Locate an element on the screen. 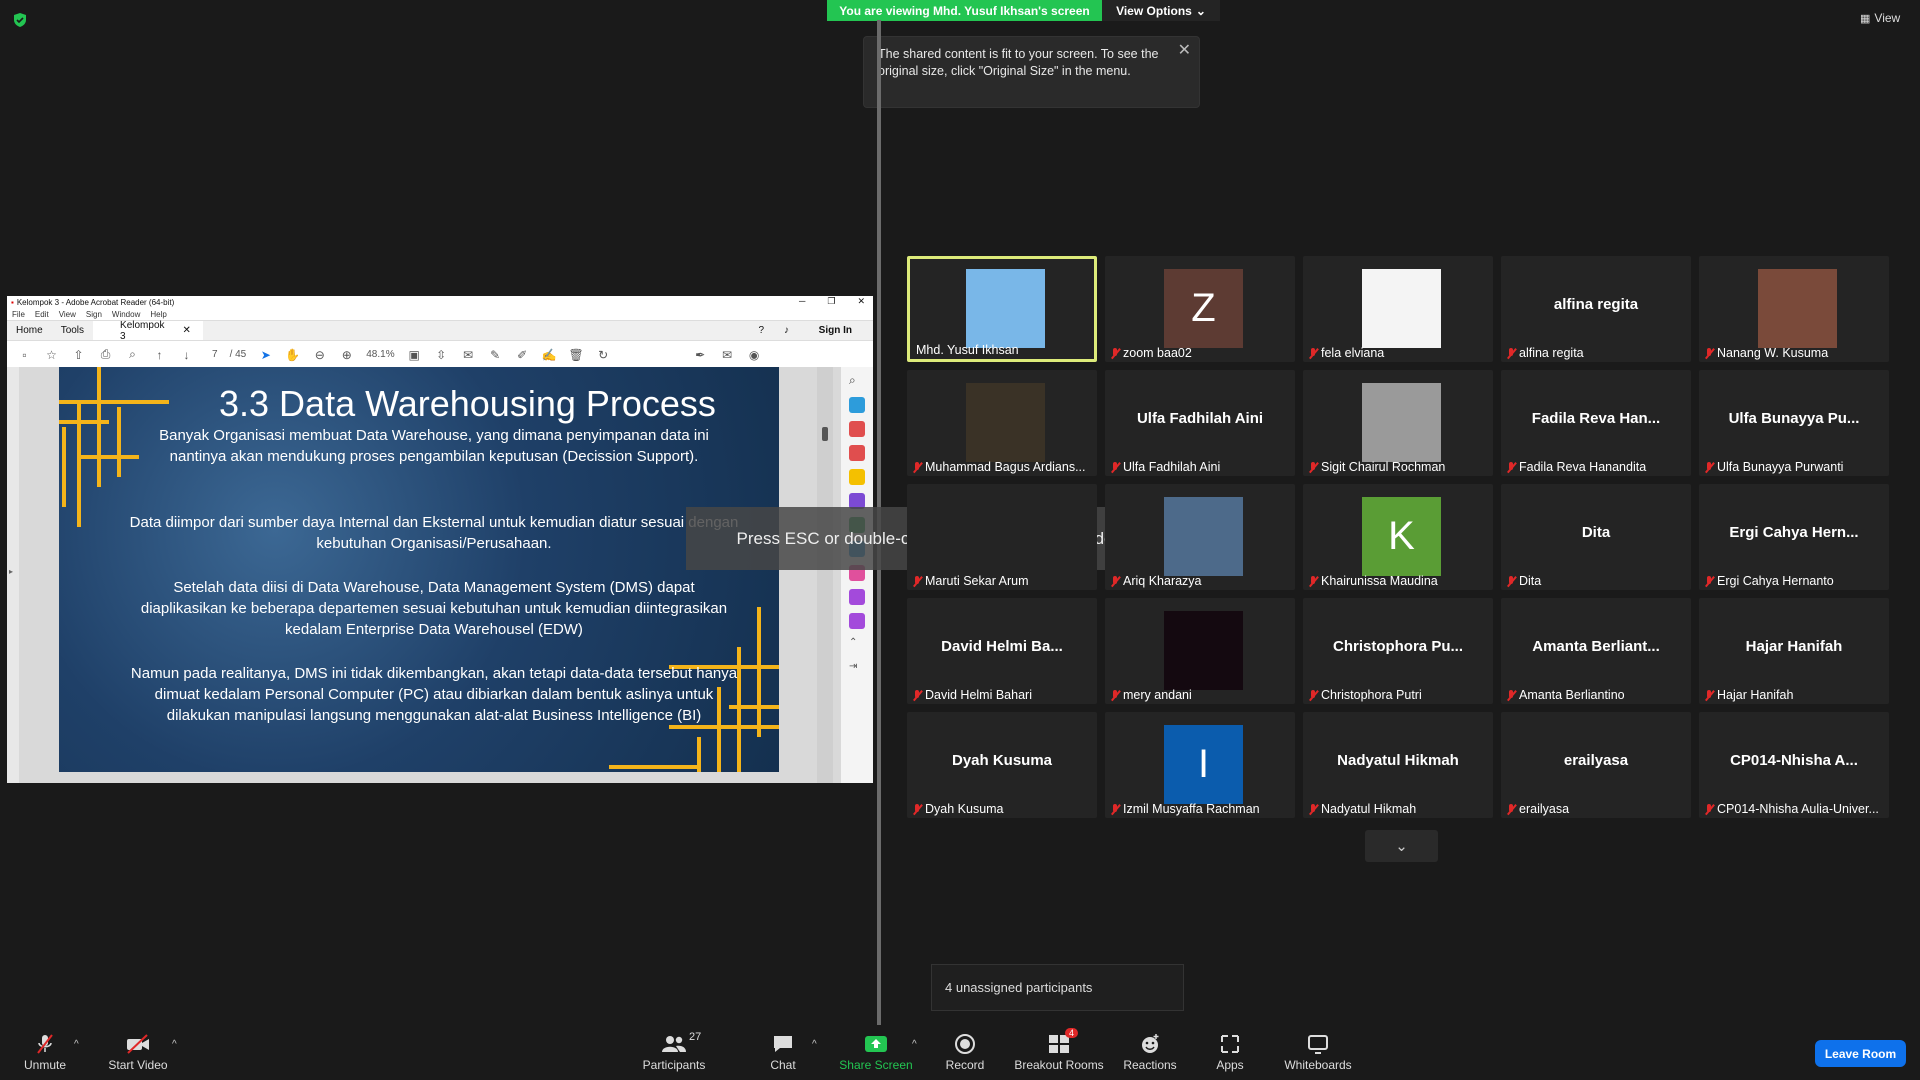 The width and height of the screenshot is (1920, 1080). menu-edit: Edit is located at coordinates (42, 314).